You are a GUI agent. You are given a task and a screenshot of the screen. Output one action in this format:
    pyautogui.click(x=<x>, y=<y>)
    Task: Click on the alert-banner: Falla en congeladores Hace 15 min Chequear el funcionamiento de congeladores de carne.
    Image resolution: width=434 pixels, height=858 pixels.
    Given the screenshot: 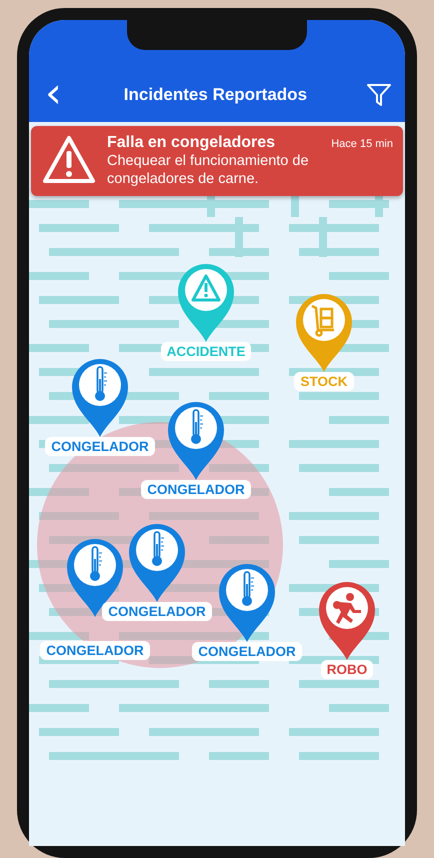 What is the action you would take?
    pyautogui.click(x=217, y=161)
    